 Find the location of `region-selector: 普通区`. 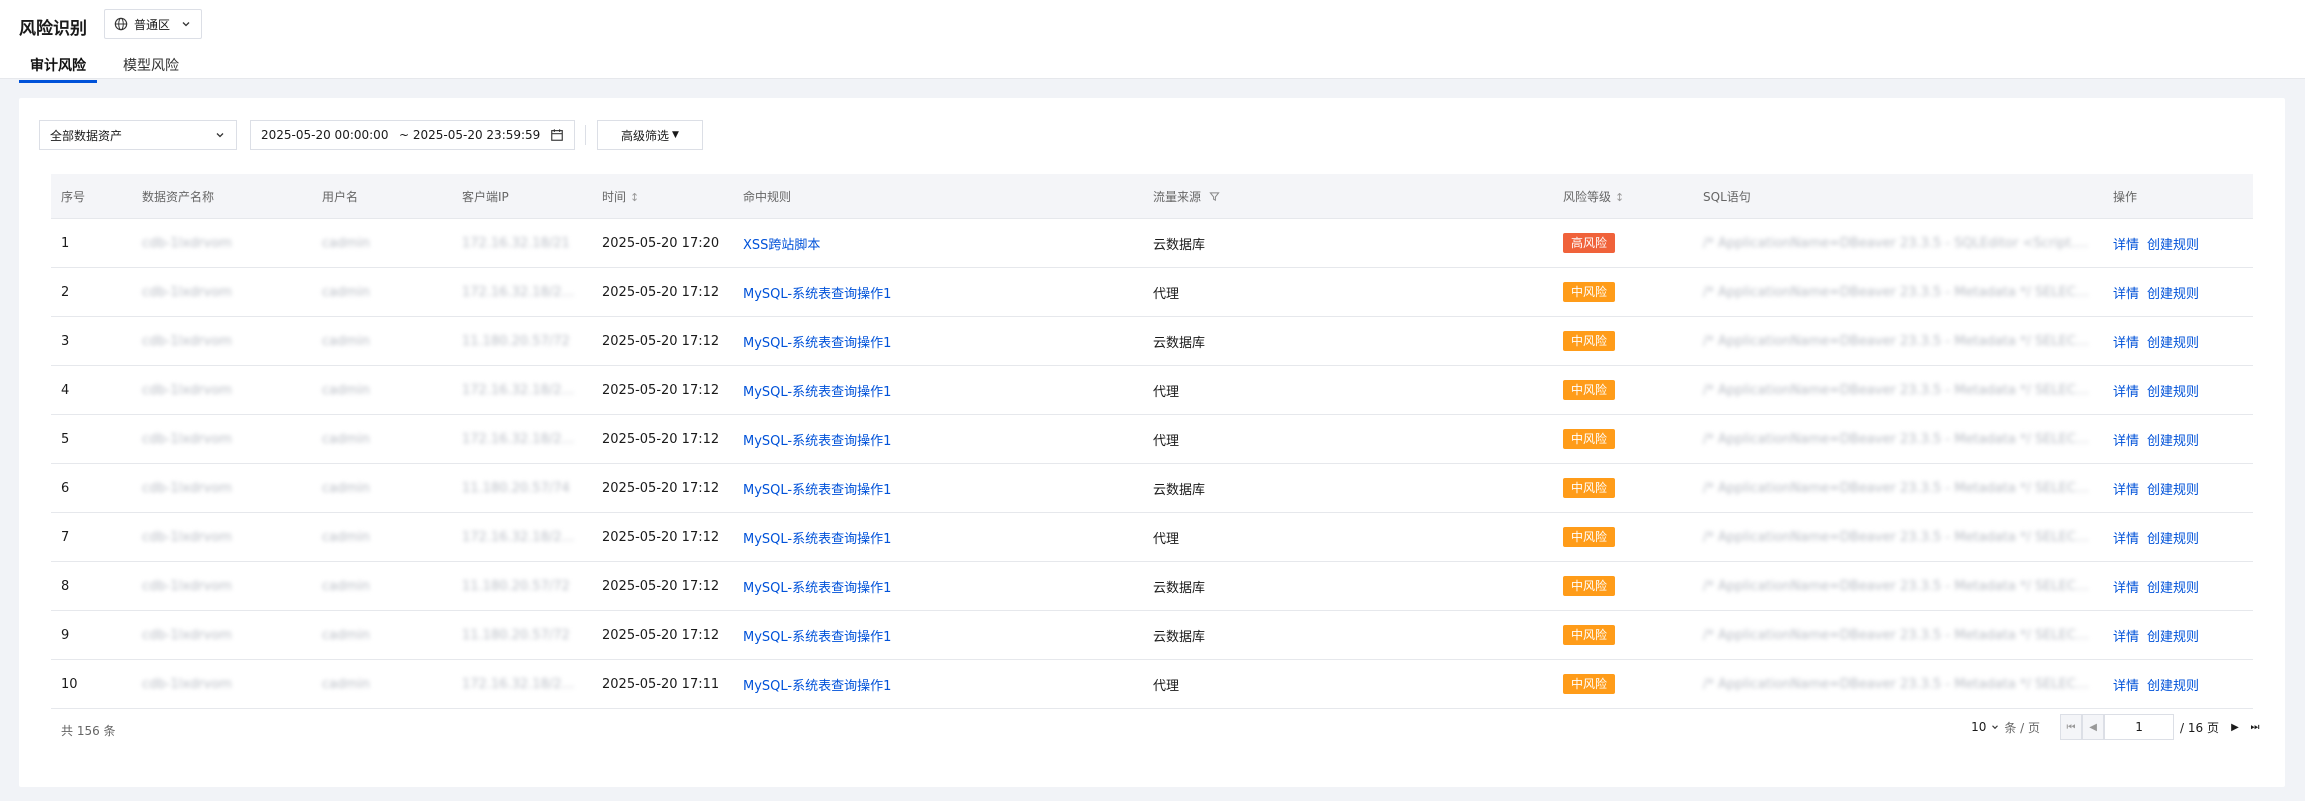

region-selector: 普通区 is located at coordinates (153, 24).